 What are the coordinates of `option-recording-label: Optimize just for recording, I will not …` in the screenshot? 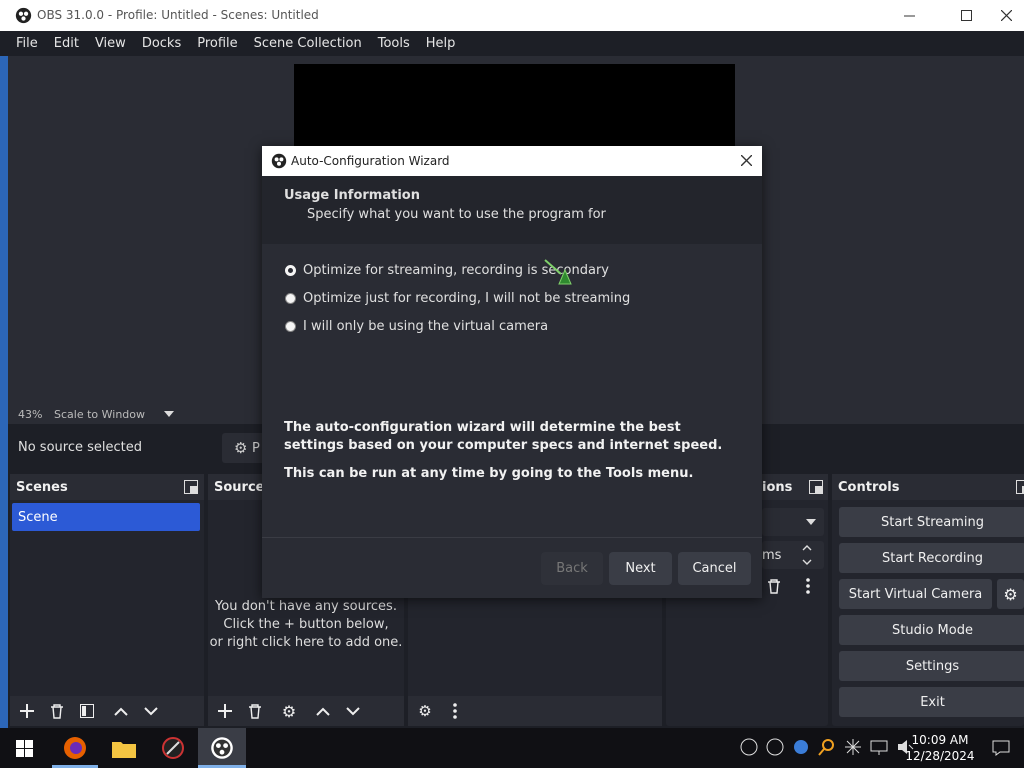 It's located at (467, 298).